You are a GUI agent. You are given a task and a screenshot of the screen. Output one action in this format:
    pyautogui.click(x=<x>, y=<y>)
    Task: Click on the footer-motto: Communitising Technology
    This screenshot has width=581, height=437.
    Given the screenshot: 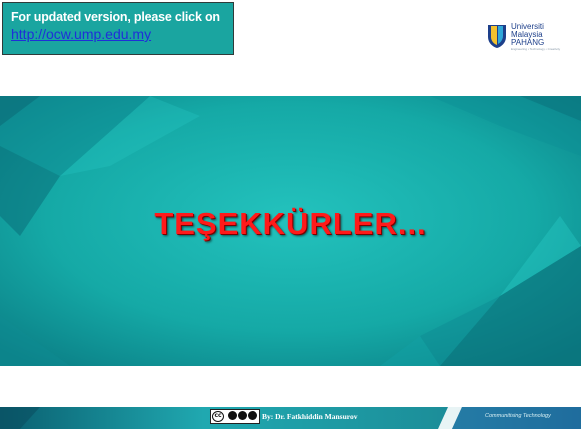 What is the action you would take?
    pyautogui.click(x=518, y=416)
    